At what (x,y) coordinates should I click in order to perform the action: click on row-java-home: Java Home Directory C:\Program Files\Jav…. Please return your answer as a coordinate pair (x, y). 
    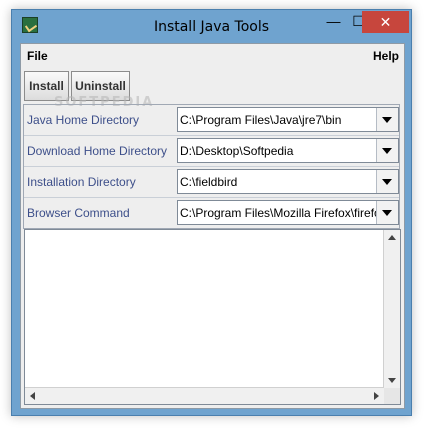
    Looking at the image, I should click on (211, 120).